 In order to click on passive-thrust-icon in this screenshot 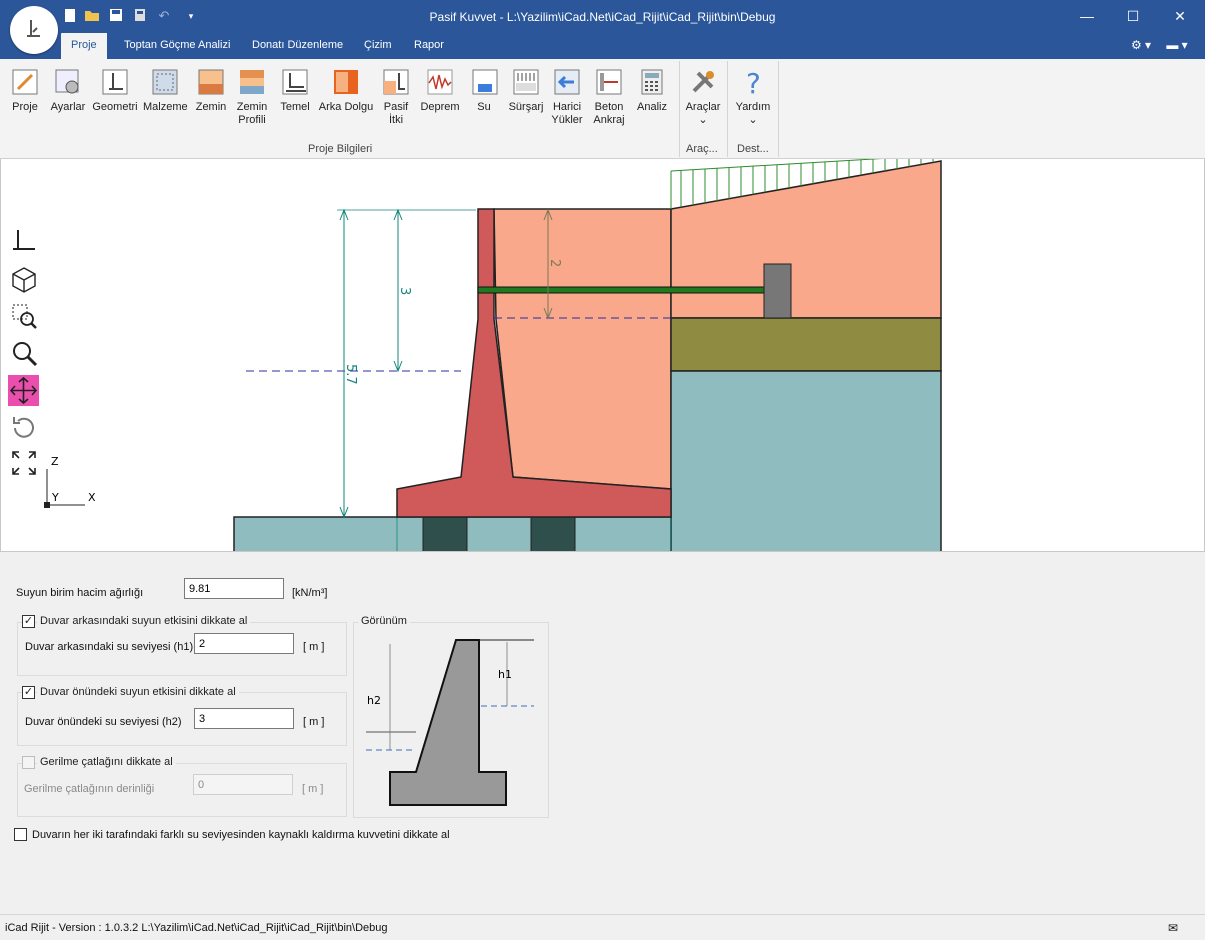, I will do `click(396, 82)`.